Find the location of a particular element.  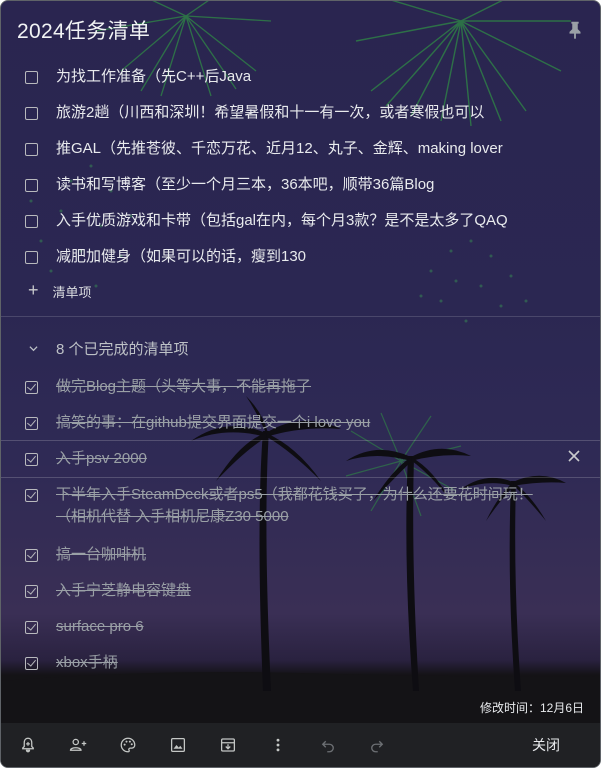

palette-icon is located at coordinates (128, 745).